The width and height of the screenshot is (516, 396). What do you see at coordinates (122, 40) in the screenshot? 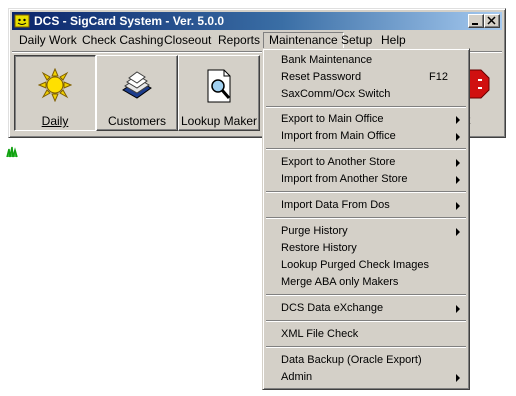
I see `menu-check-cashing: Check Cashing` at bounding box center [122, 40].